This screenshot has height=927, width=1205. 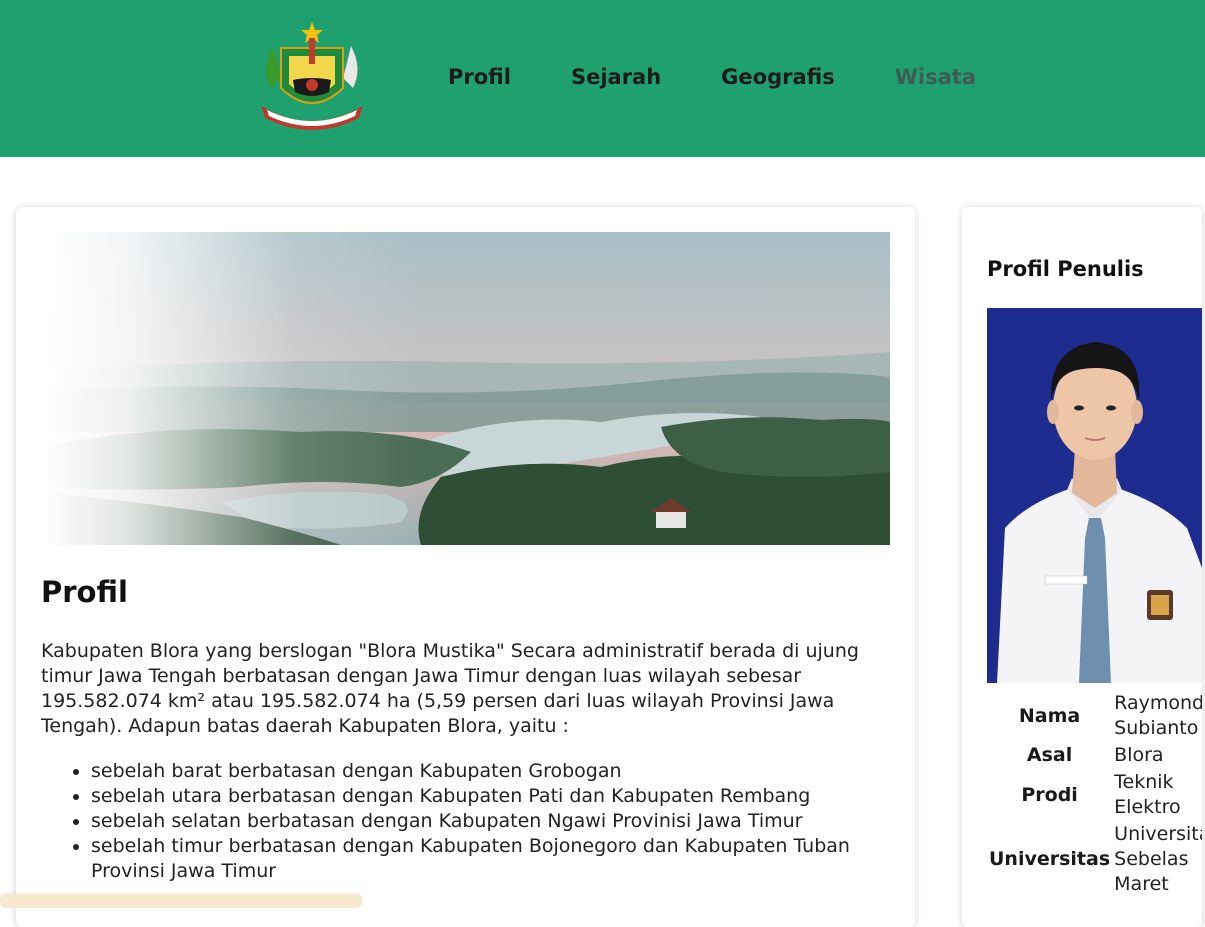 What do you see at coordinates (1094, 755) in the screenshot?
I see `table-row: Asal Blora` at bounding box center [1094, 755].